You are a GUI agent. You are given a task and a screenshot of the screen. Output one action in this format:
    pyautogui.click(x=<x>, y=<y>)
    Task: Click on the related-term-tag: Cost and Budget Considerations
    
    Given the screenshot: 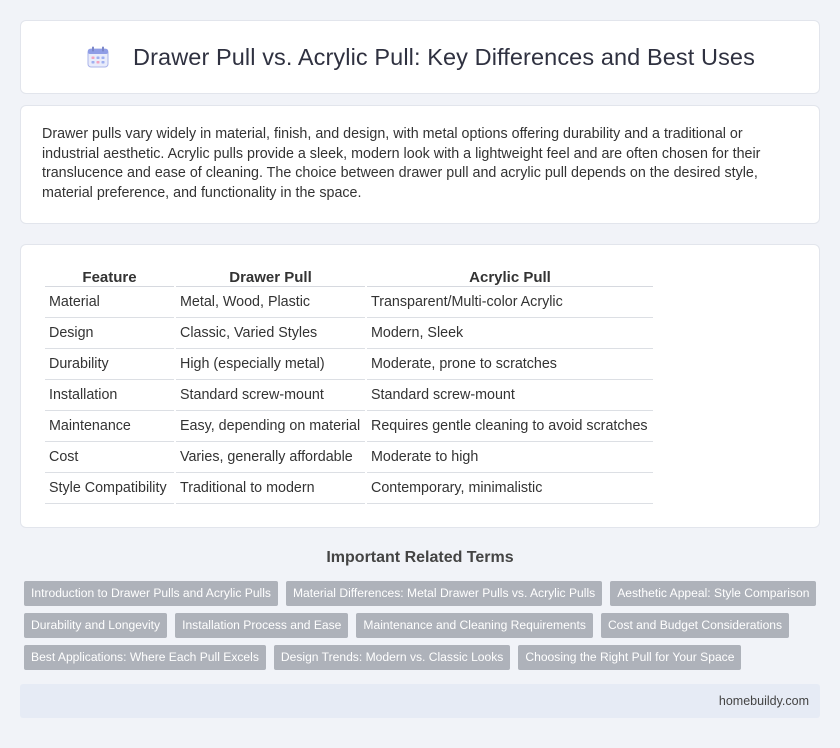 What is the action you would take?
    pyautogui.click(x=695, y=625)
    